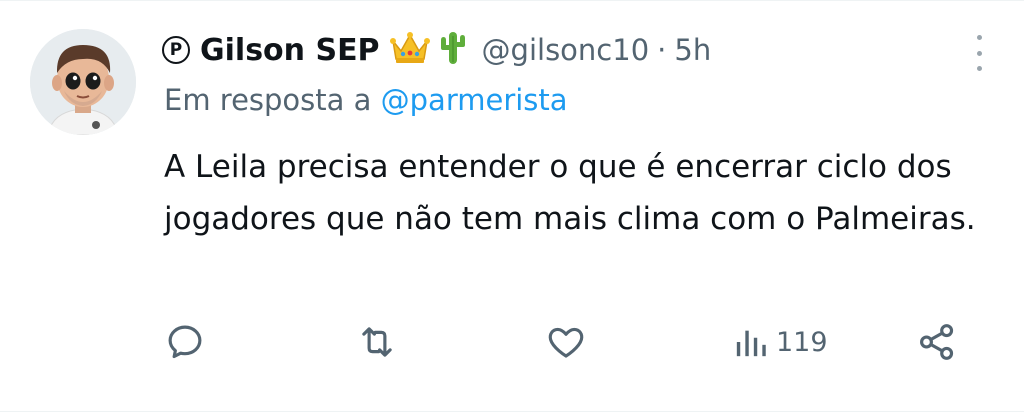 This screenshot has height=412, width=1024. What do you see at coordinates (474, 100) in the screenshot?
I see `reply-mention-link: @parmerista` at bounding box center [474, 100].